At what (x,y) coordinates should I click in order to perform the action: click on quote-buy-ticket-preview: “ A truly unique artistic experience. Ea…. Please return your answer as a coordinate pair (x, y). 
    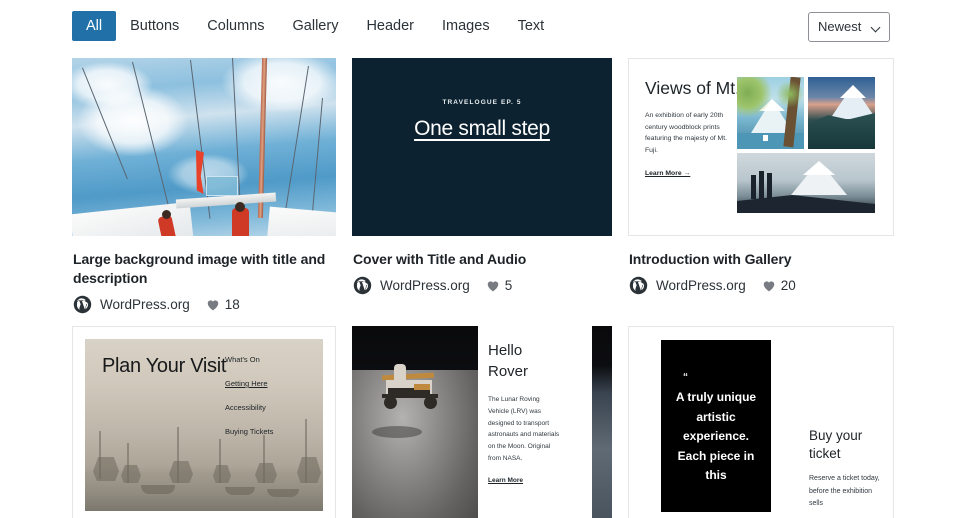
    Looking at the image, I should click on (761, 422).